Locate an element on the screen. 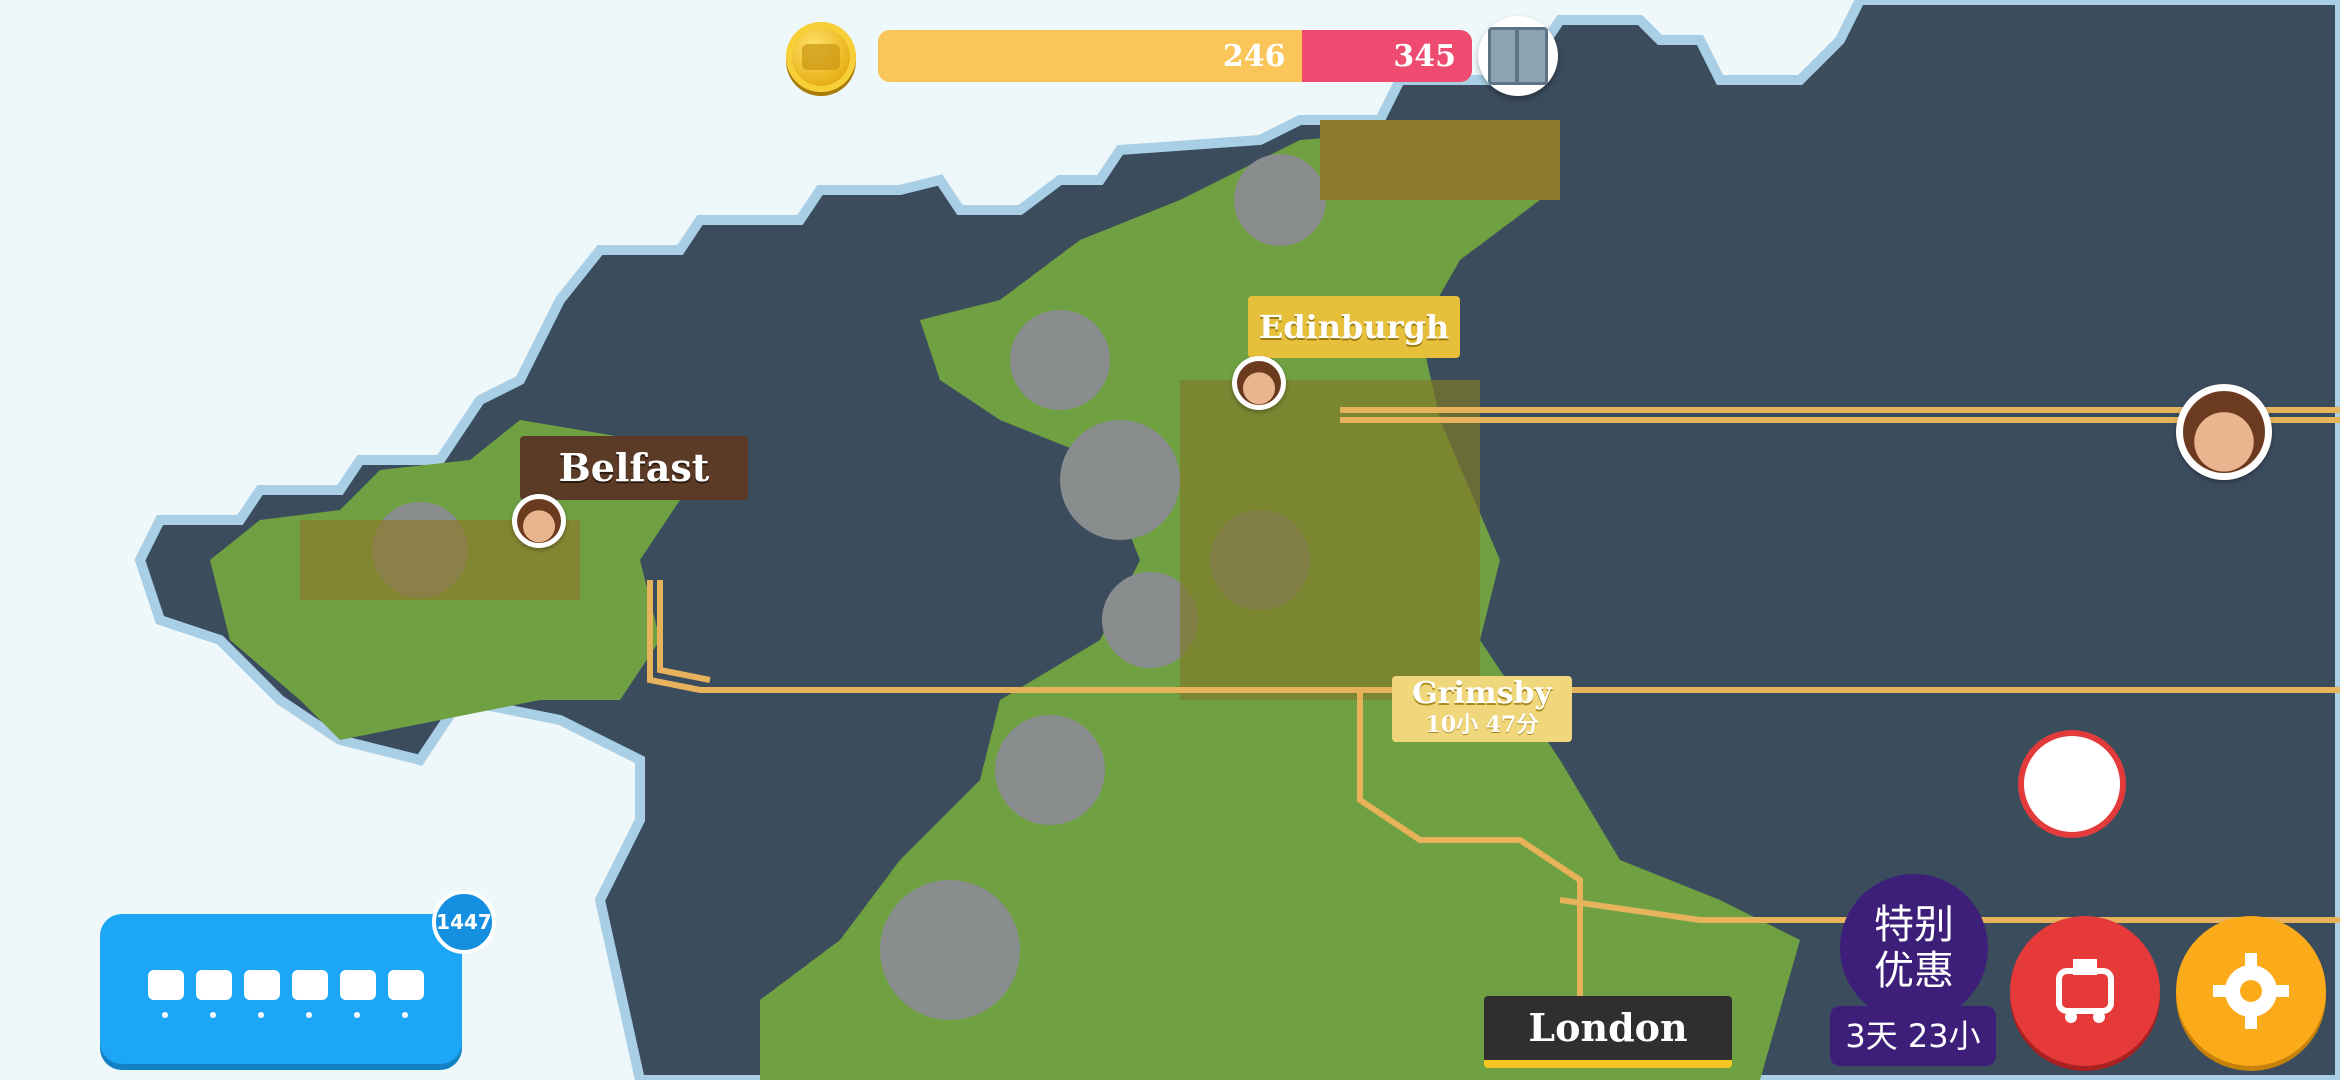 The image size is (2340, 1080). city-banner-grimsby: Grimsby 10小 47分 is located at coordinates (1482, 709).